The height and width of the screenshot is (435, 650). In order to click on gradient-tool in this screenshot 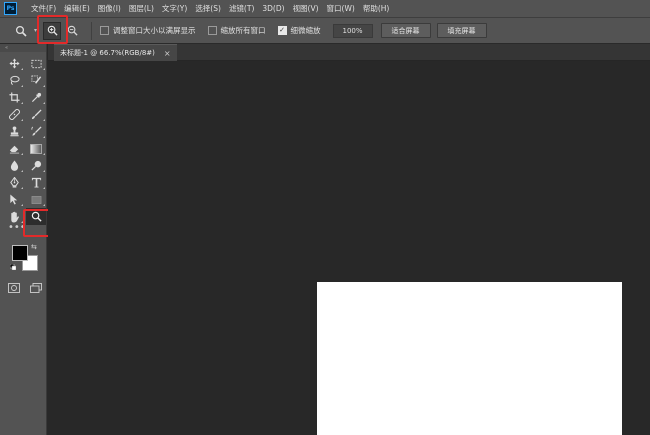, I will do `click(36, 148)`.